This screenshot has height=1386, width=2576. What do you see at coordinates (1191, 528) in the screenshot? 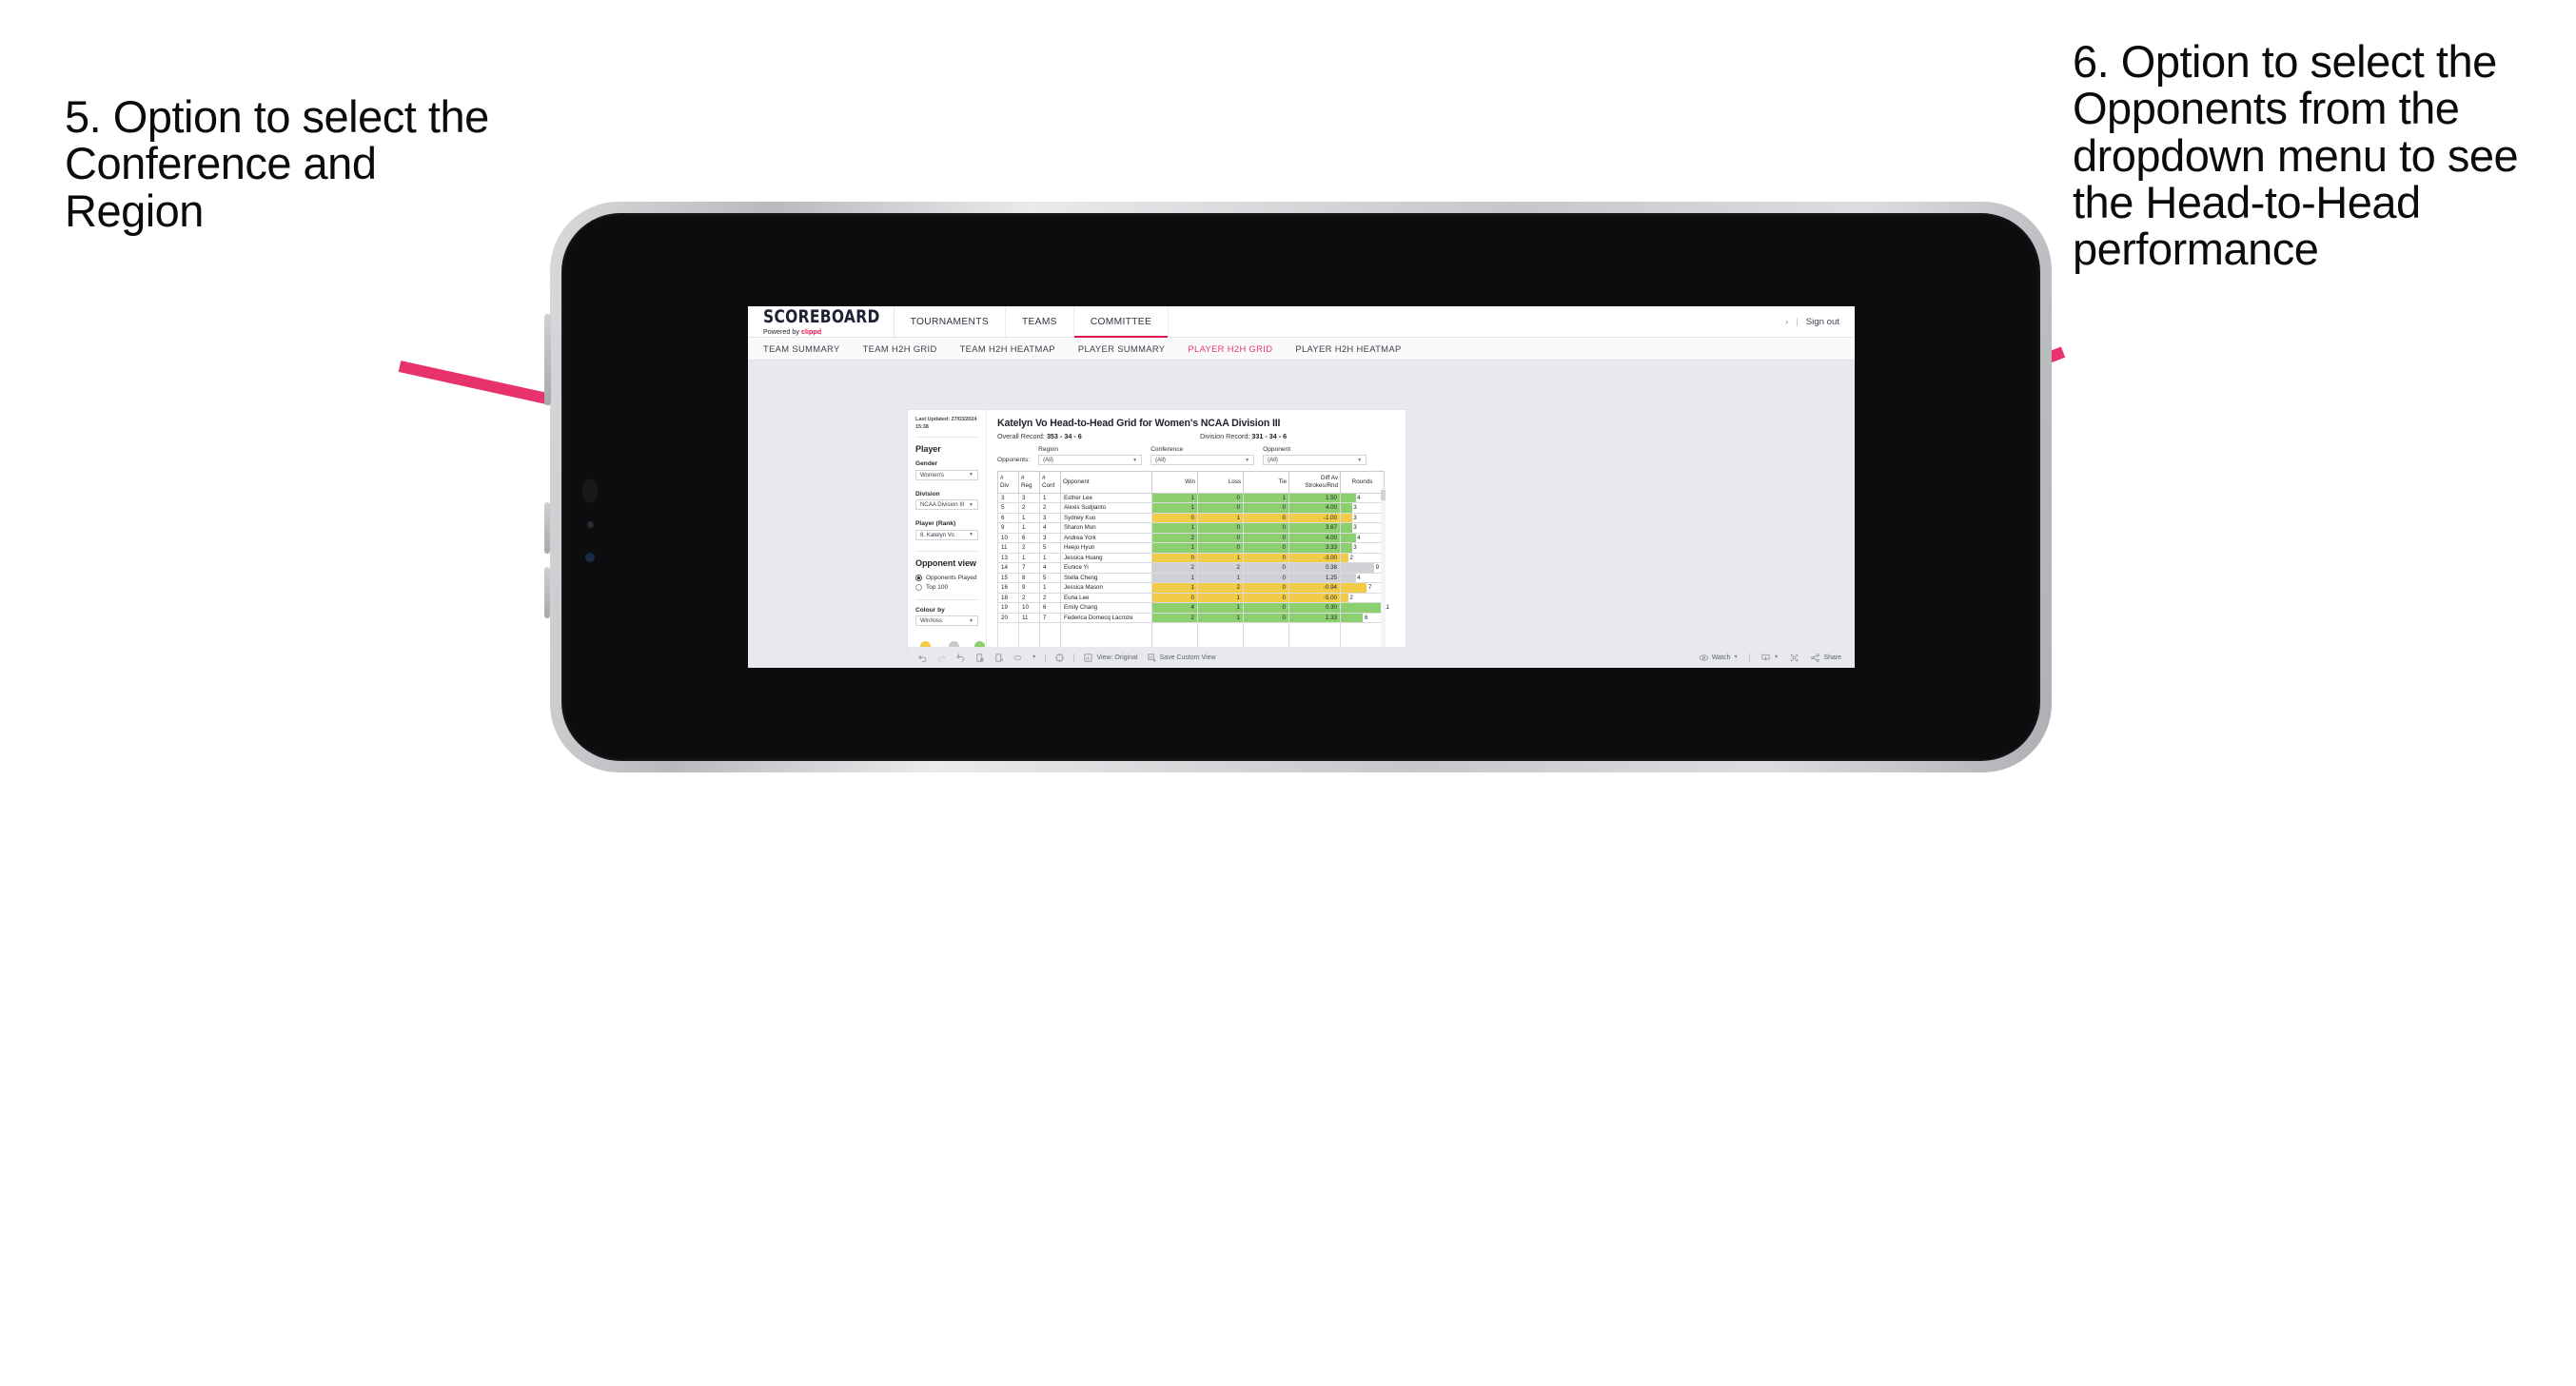
I see `table-row: 9 1 4 Sharon Mun 1 0 0 3.67 3` at bounding box center [1191, 528].